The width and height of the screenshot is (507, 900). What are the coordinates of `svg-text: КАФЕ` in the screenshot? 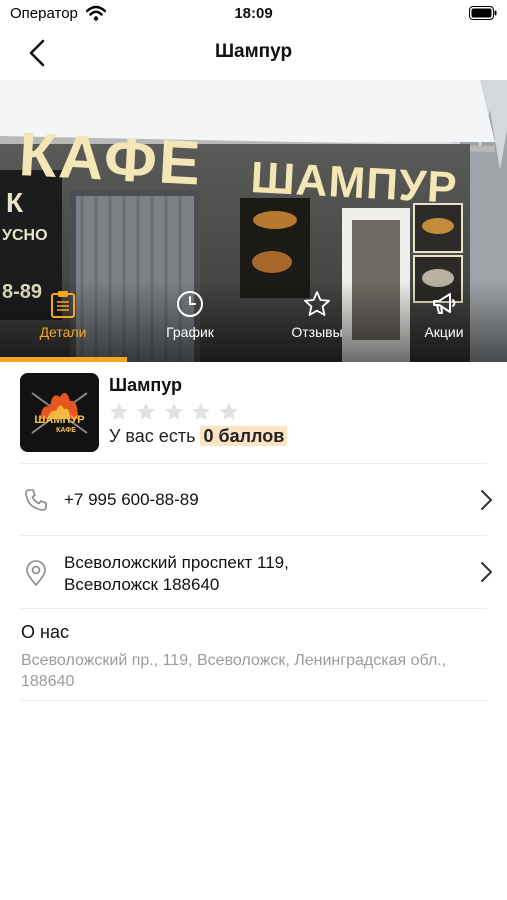 It's located at (110, 159).